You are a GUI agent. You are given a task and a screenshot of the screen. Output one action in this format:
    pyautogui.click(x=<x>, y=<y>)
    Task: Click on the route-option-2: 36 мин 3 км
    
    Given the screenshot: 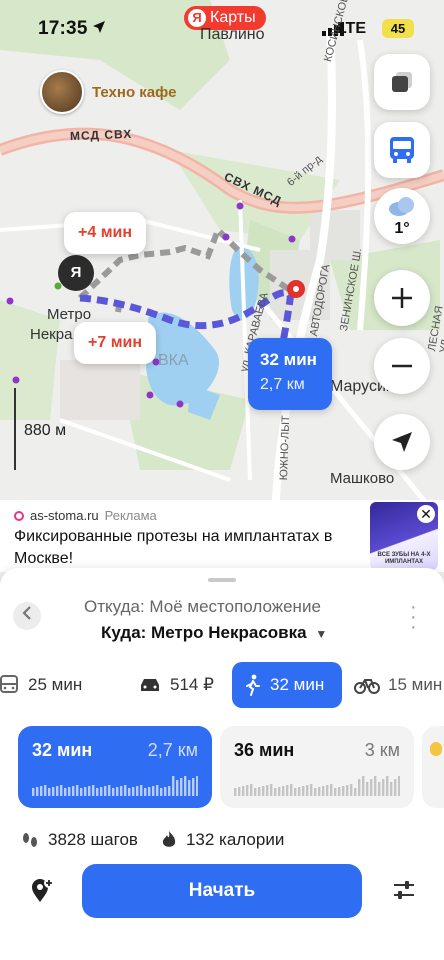 What is the action you would take?
    pyautogui.click(x=317, y=767)
    